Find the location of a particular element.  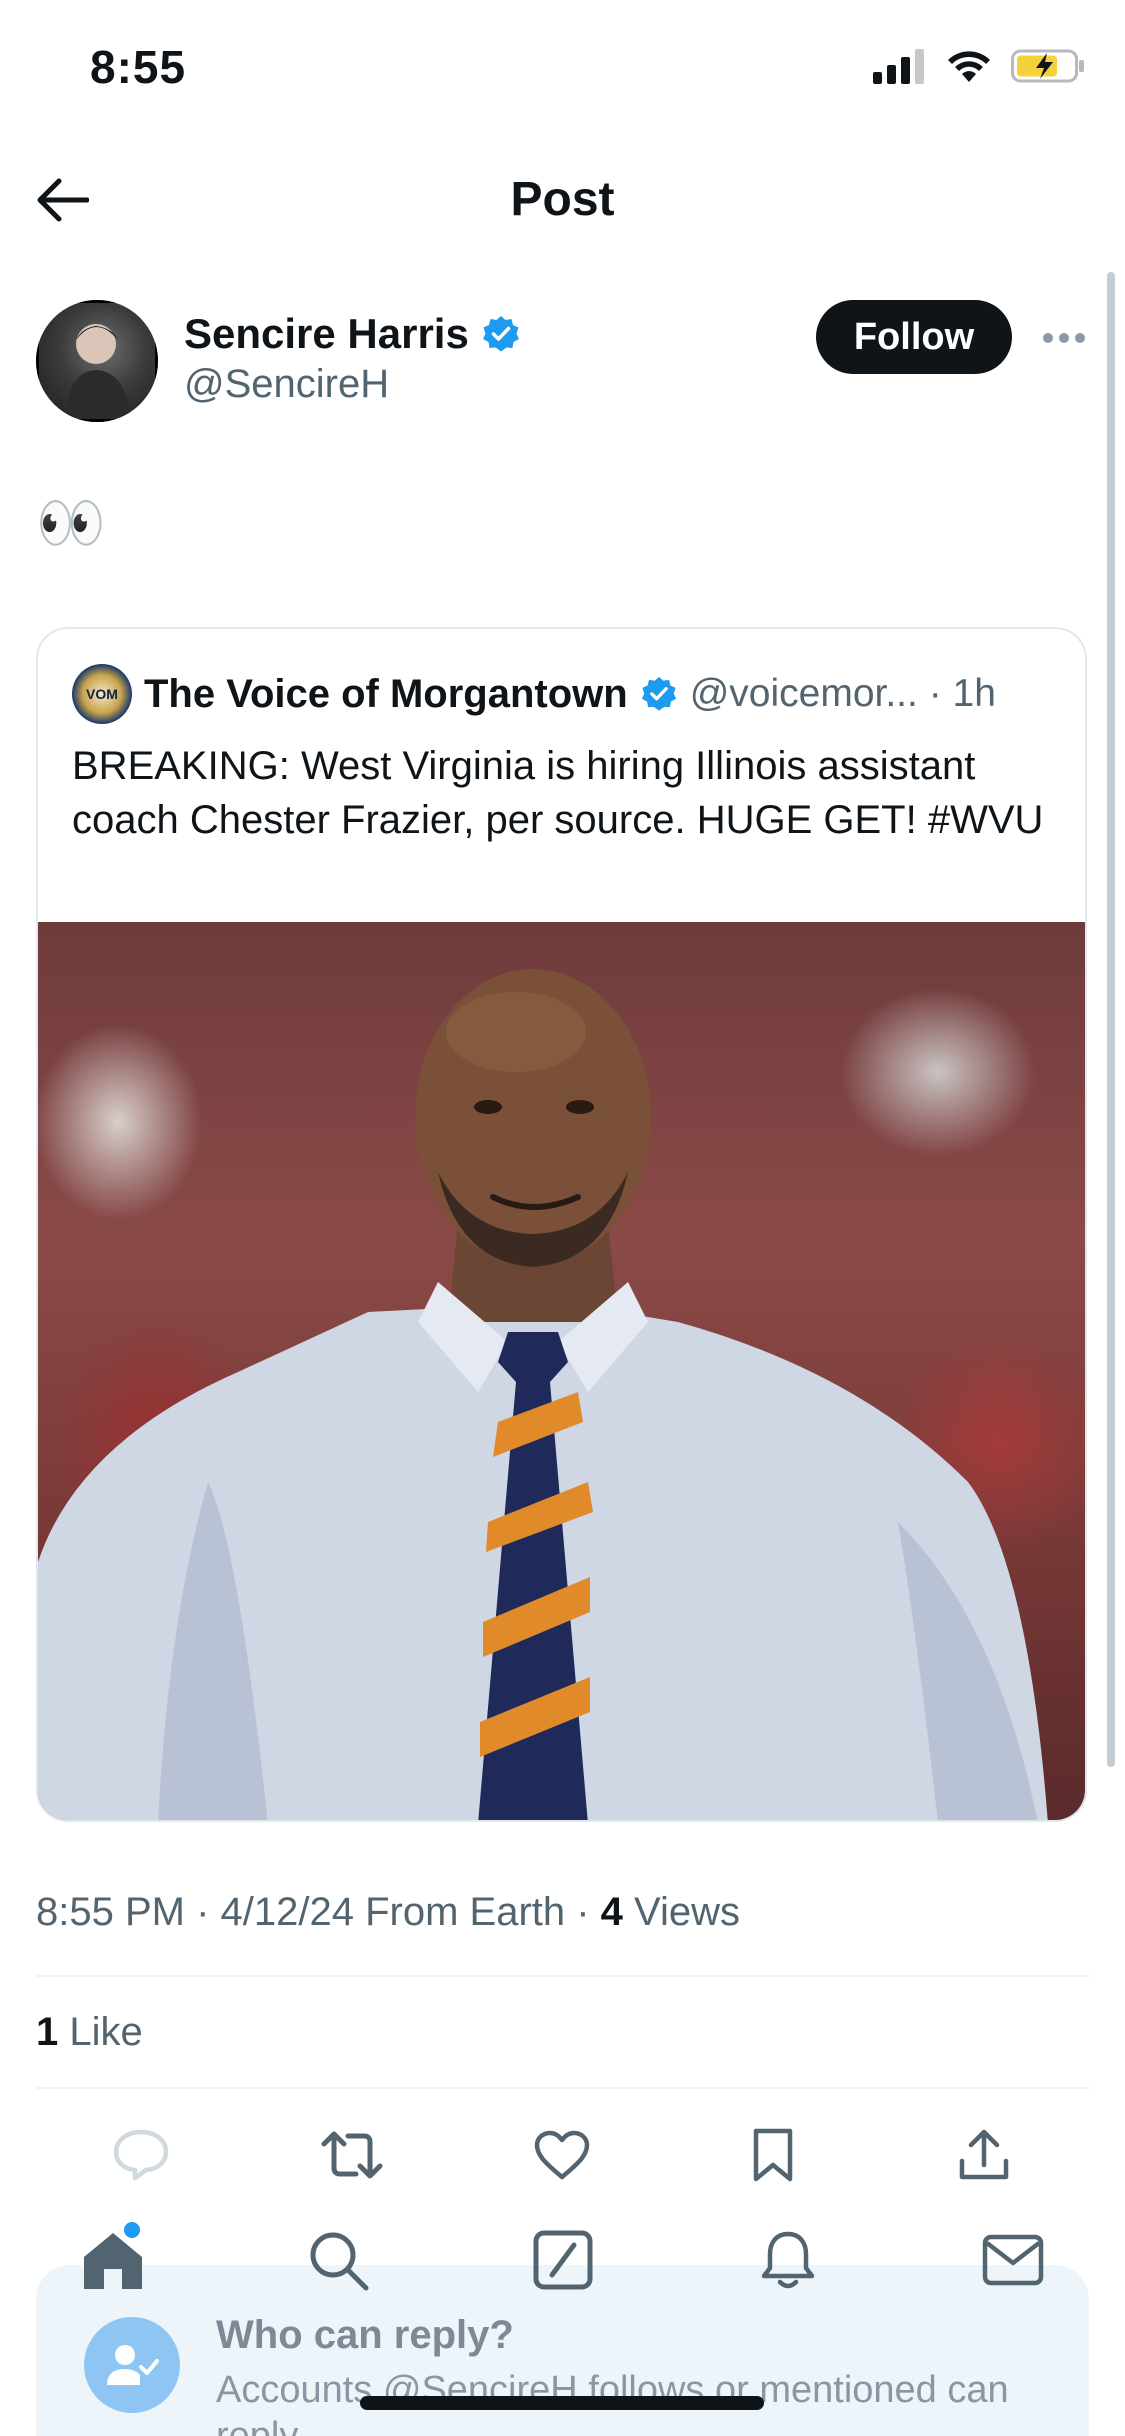

status-icons is located at coordinates (979, 66).